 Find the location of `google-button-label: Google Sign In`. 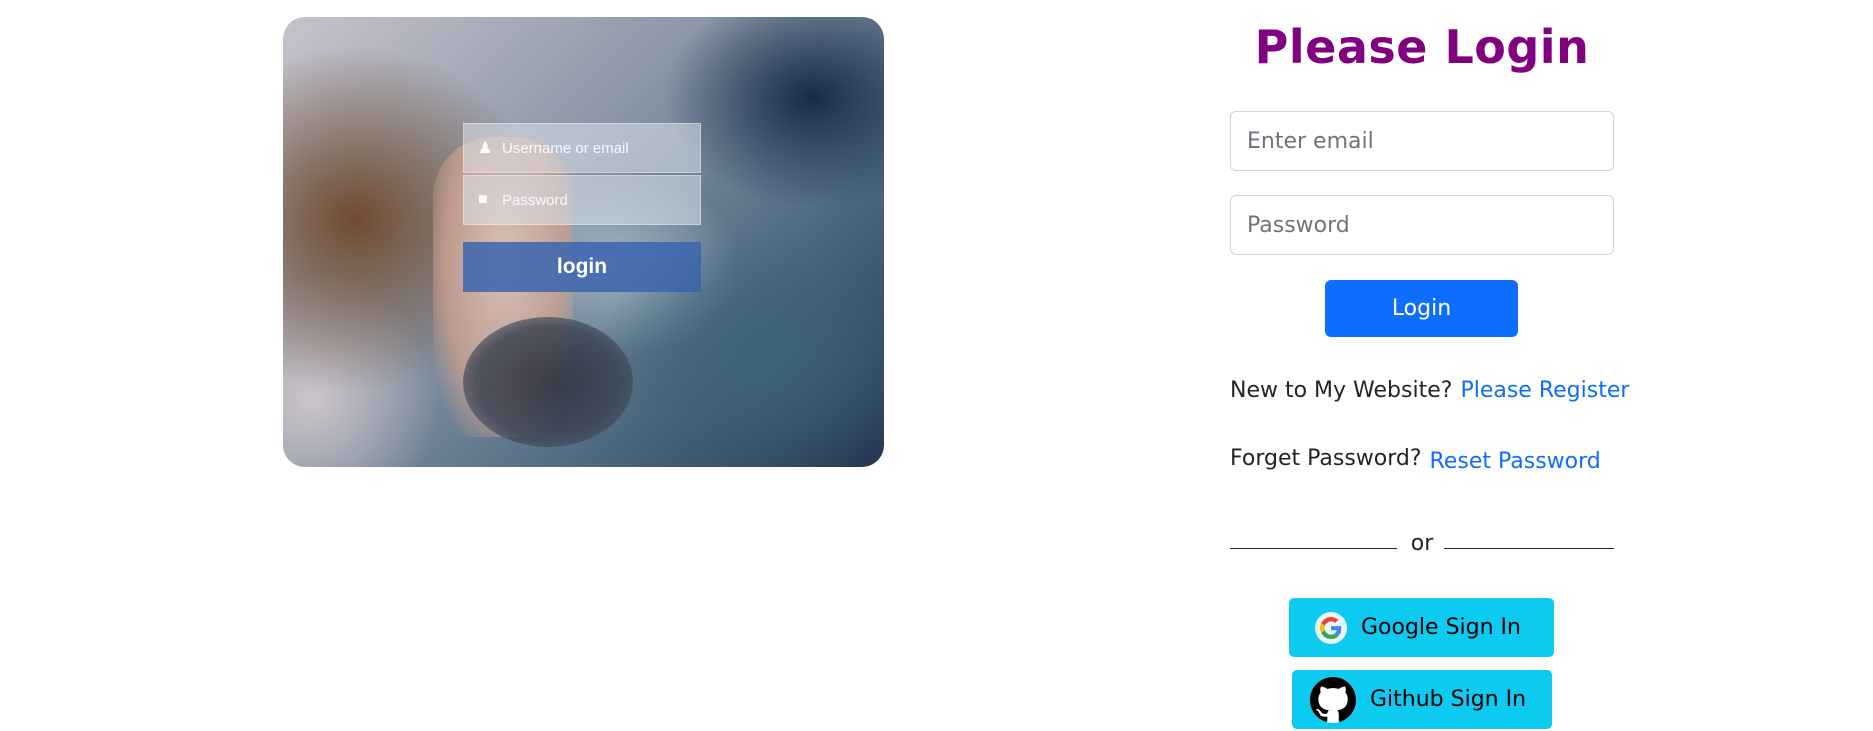

google-button-label: Google Sign In is located at coordinates (1441, 627).